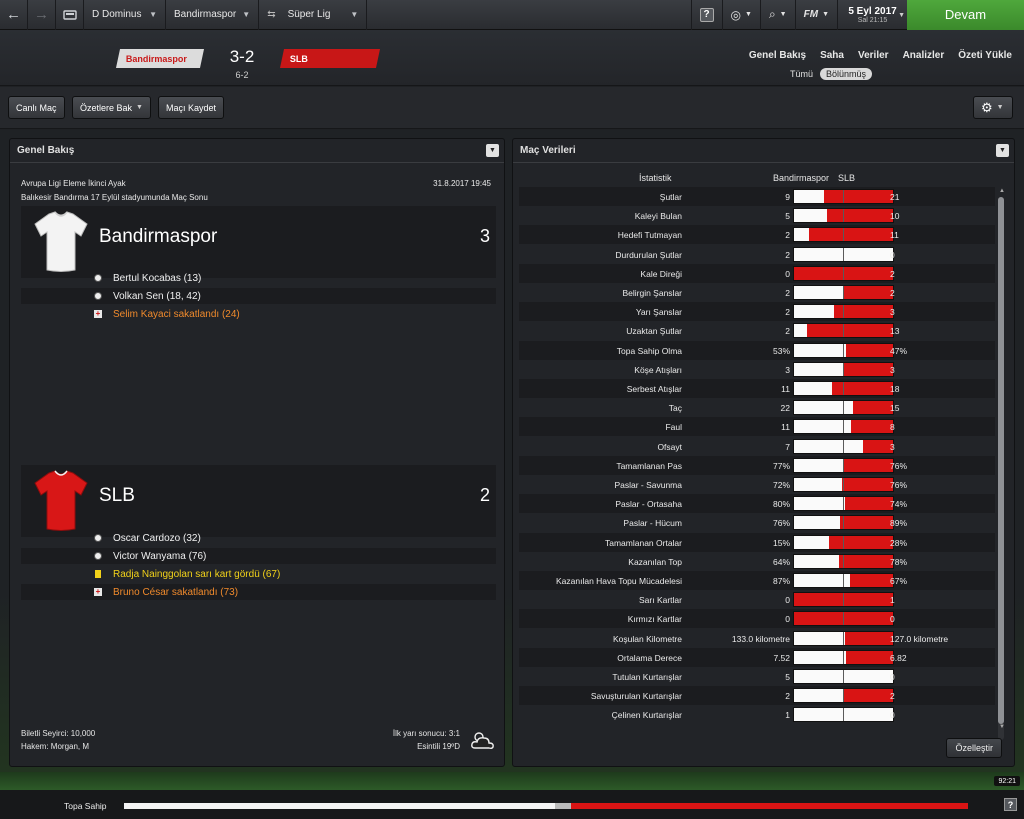 The width and height of the screenshot is (1024, 819). I want to click on breadcrumb-competition: ⇆ Süper Lig ▼, so click(313, 15).